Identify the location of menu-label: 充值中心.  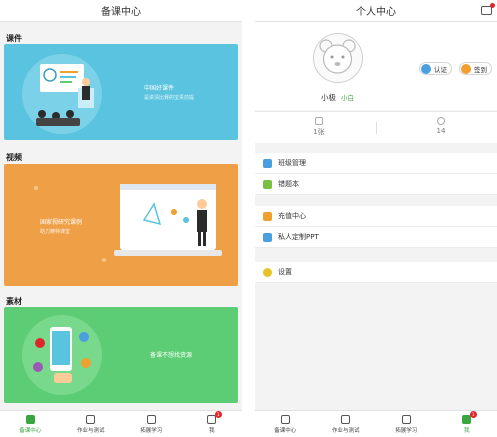
(292, 216).